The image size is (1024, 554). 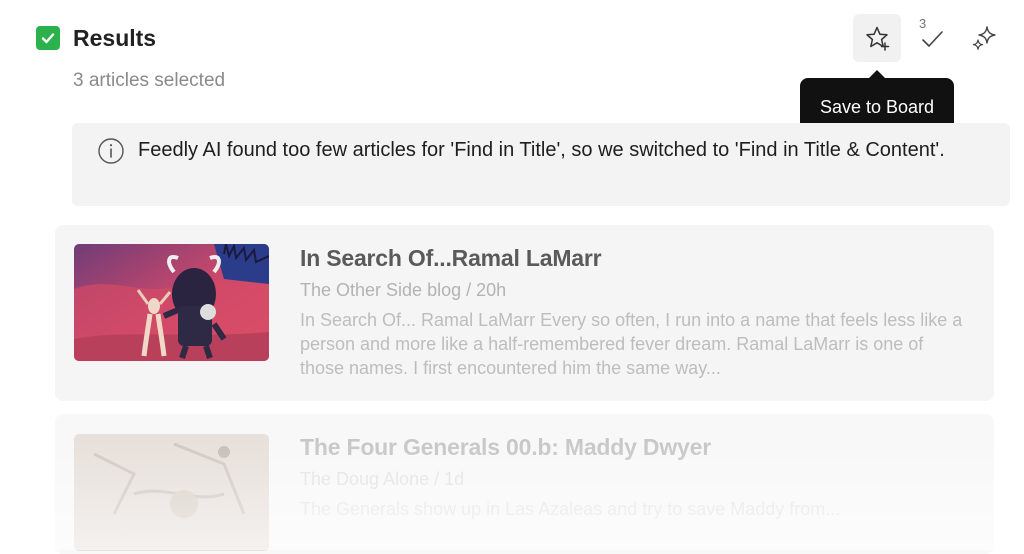 What do you see at coordinates (403, 290) in the screenshot?
I see `article-meta: The Other Side blog / 20h` at bounding box center [403, 290].